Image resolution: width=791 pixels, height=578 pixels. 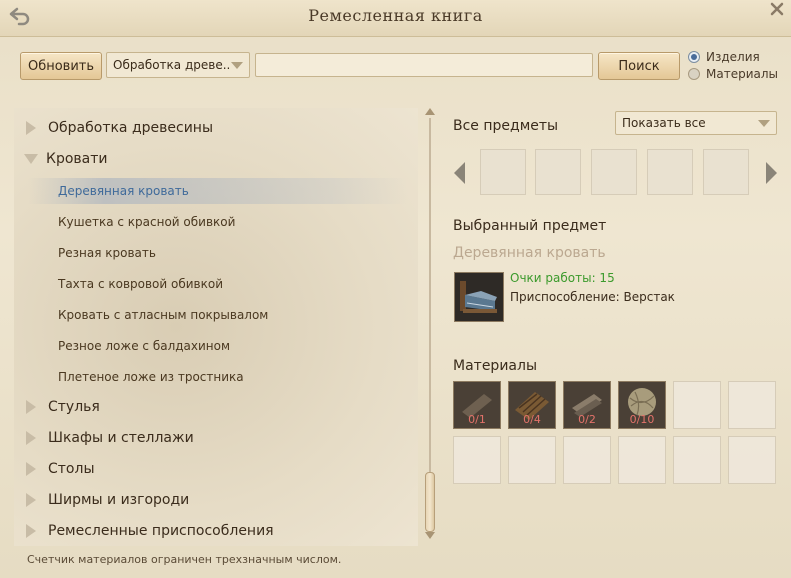 I want to click on category-dropdown: Обработка древе.., so click(x=178, y=65).